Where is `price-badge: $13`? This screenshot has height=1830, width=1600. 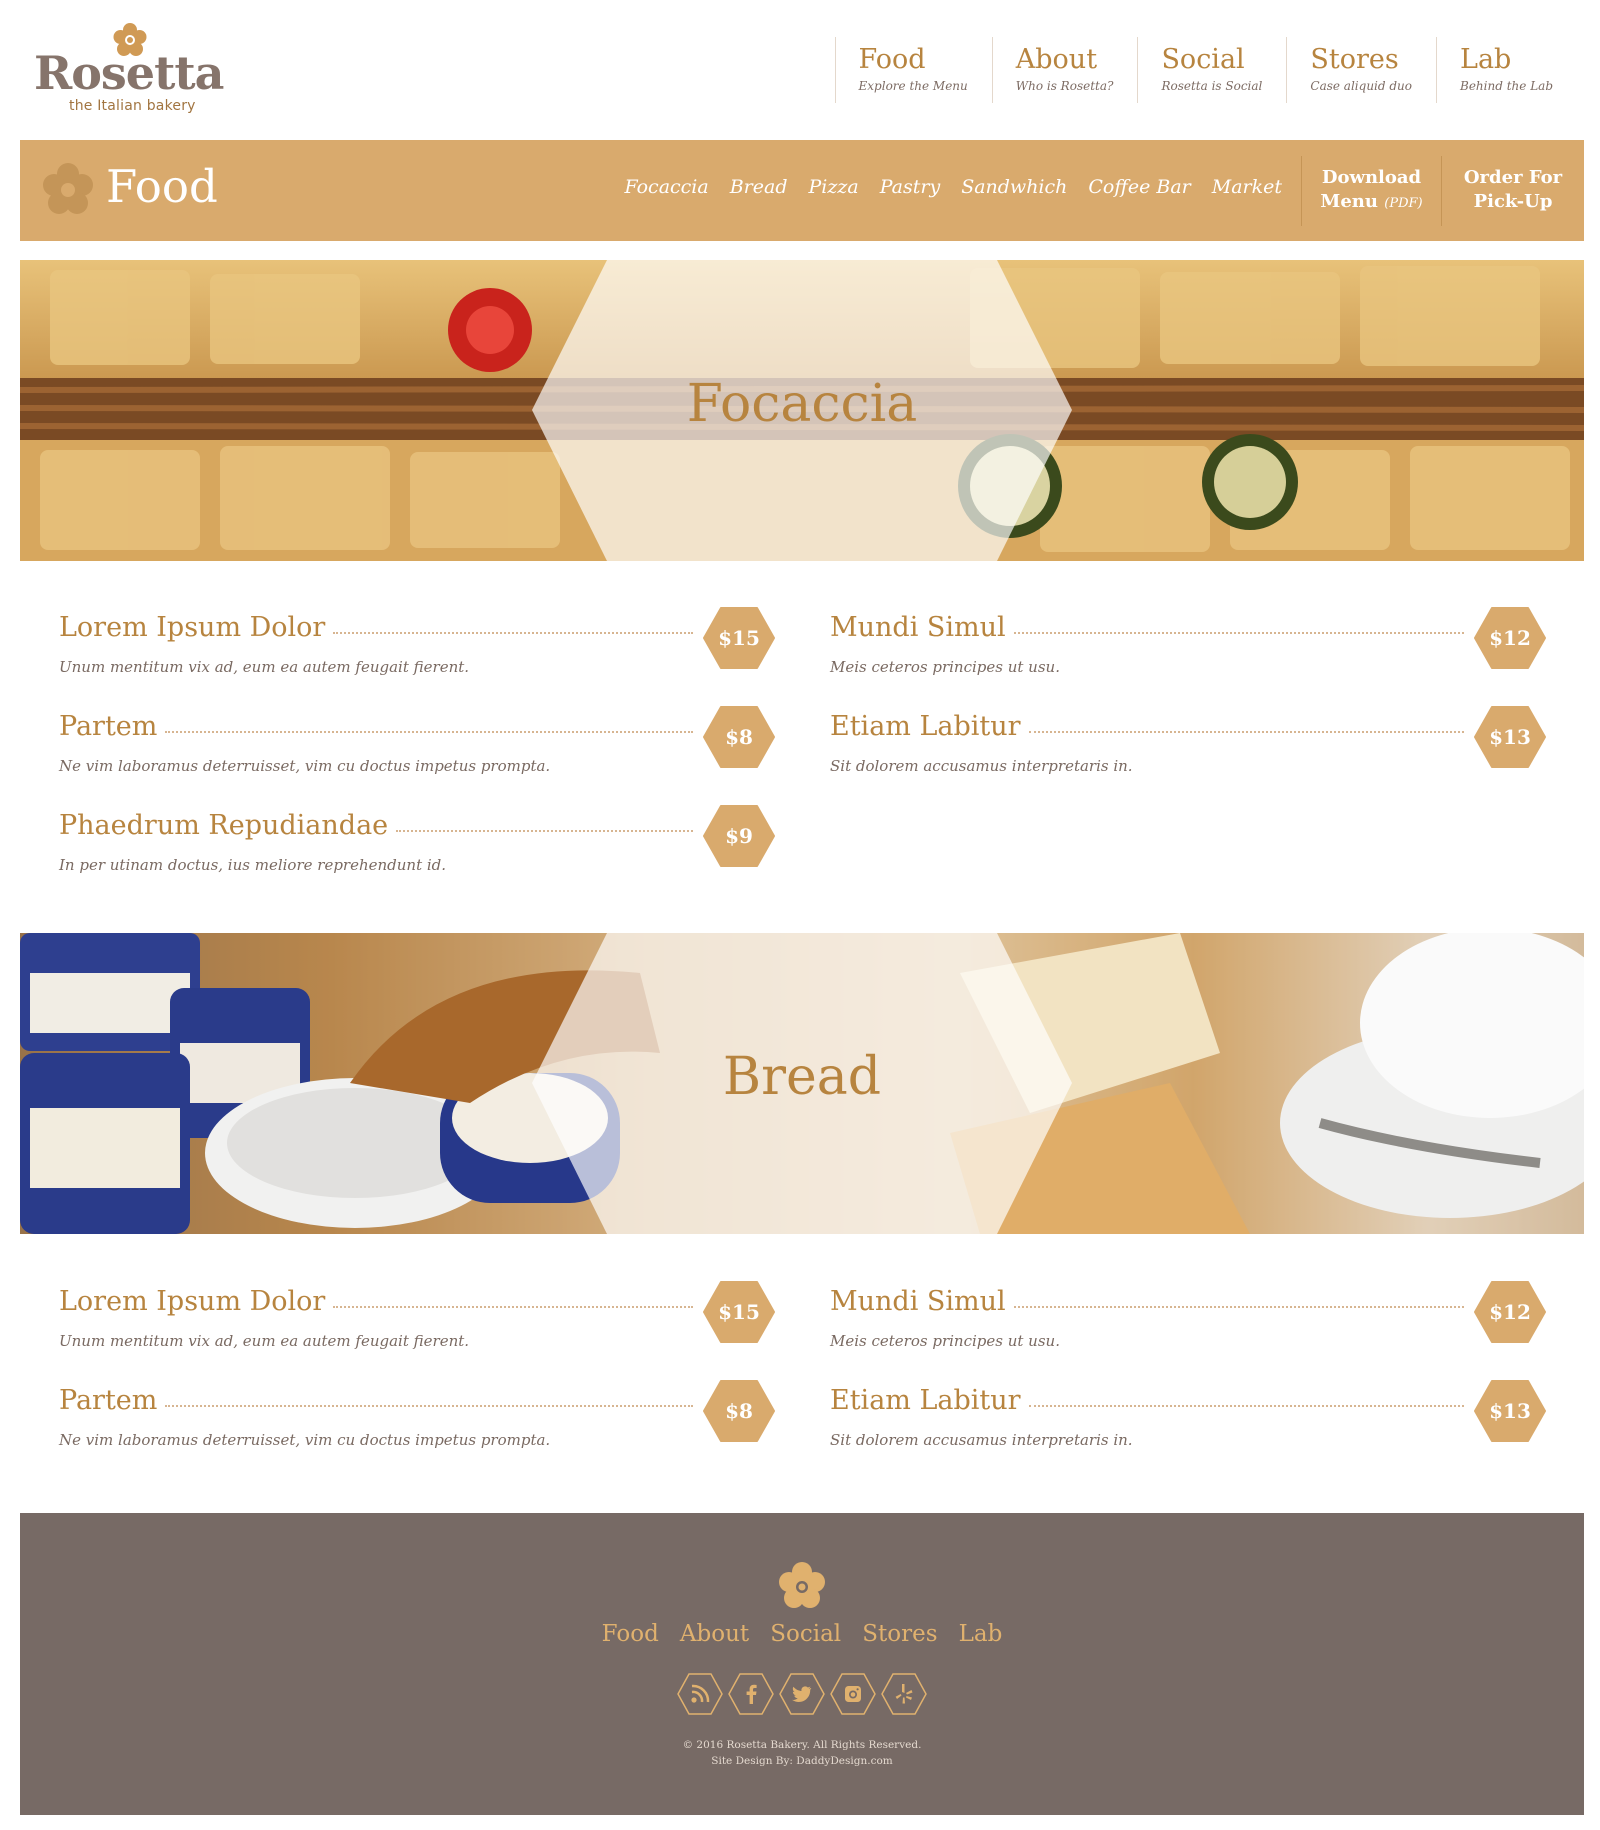
price-badge: $13 is located at coordinates (1510, 737).